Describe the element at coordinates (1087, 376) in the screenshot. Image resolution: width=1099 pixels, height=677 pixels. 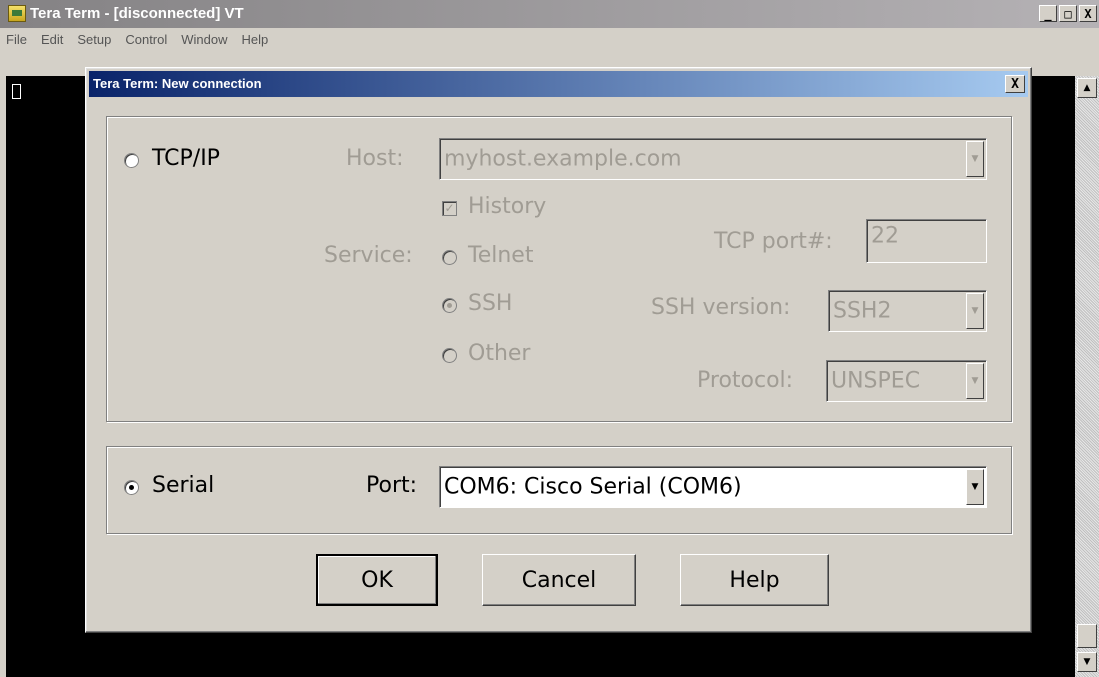
I see `vertical-scrollbar: ▲ ▼` at that location.